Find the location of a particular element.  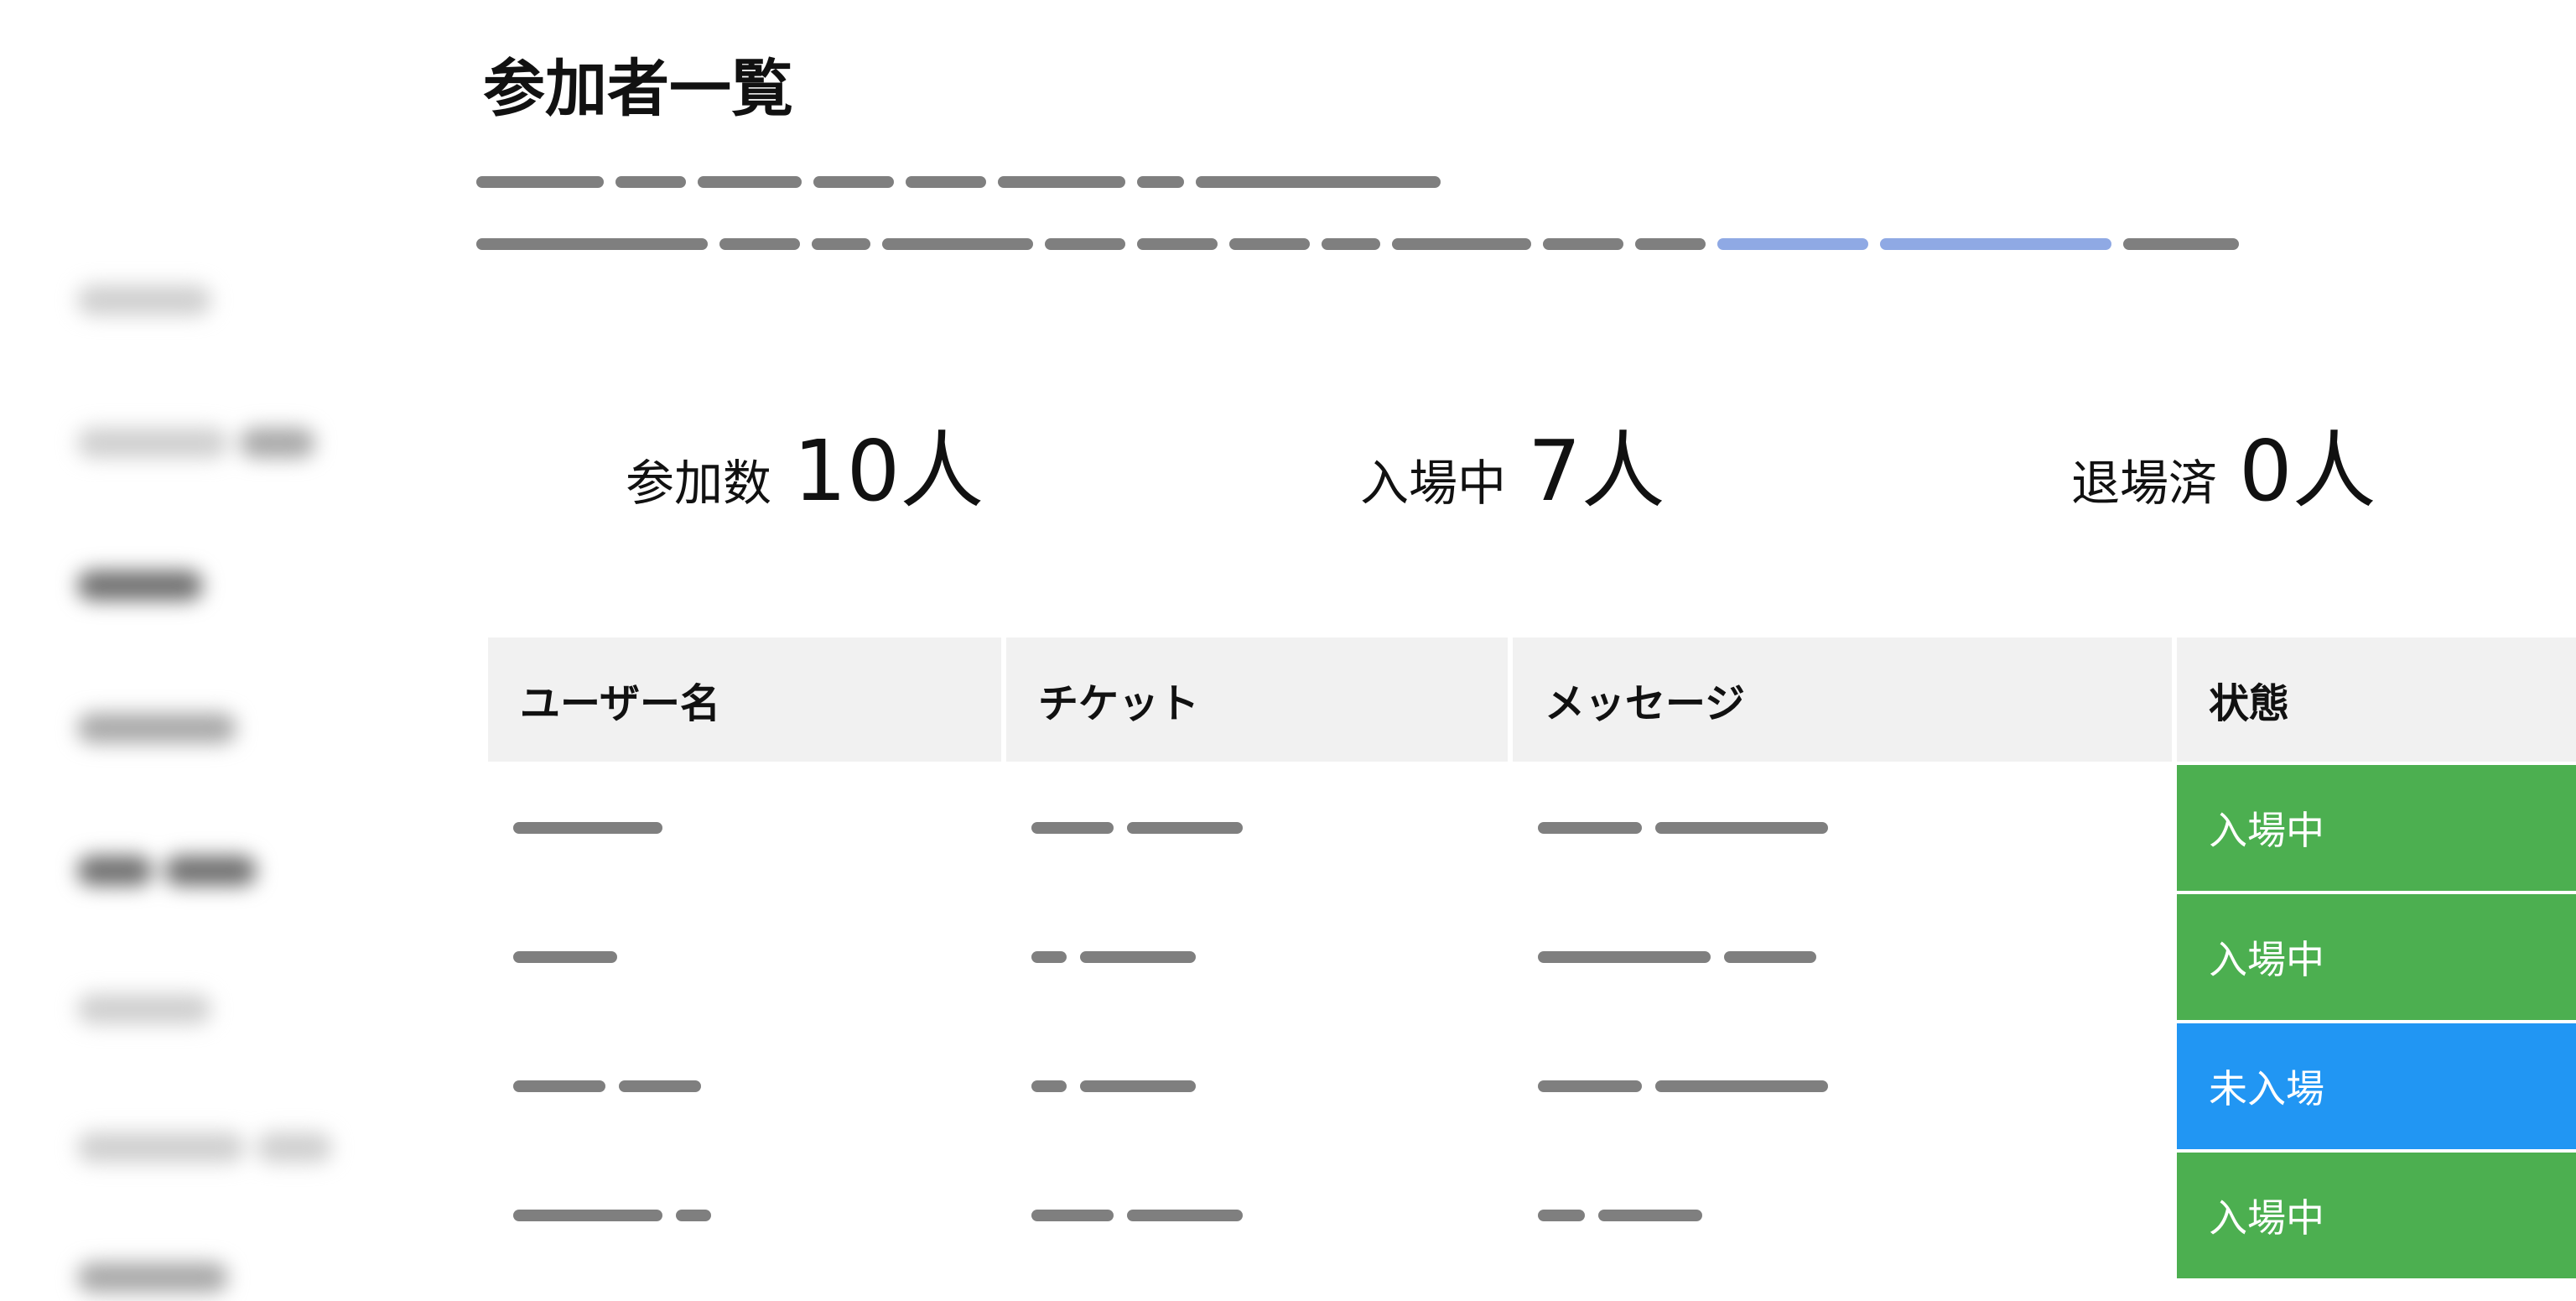

sidebar is located at coordinates (193, 646).